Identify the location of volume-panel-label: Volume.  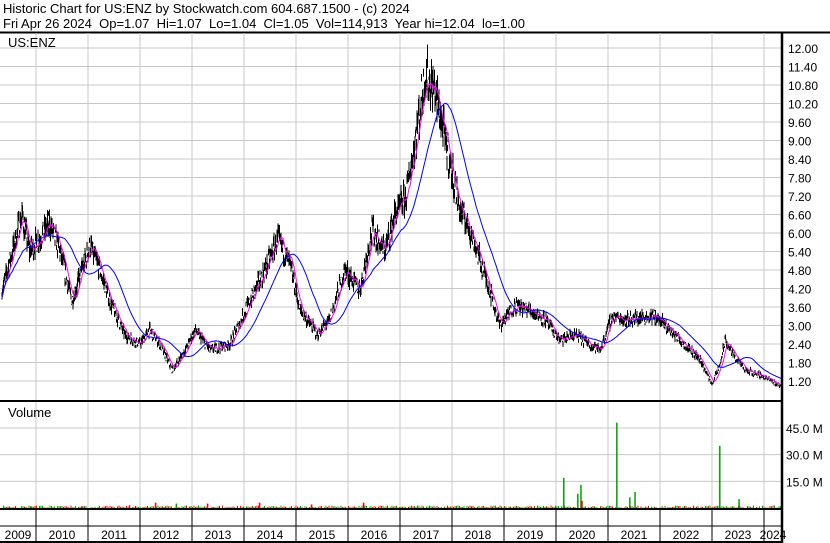
(29, 412).